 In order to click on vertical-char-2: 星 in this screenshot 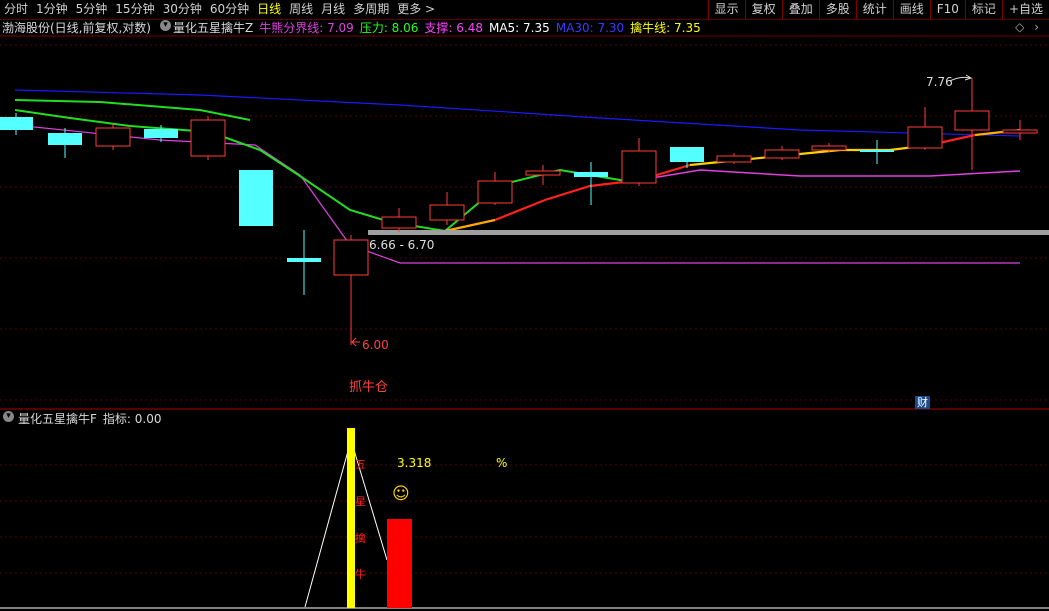, I will do `click(360, 501)`.